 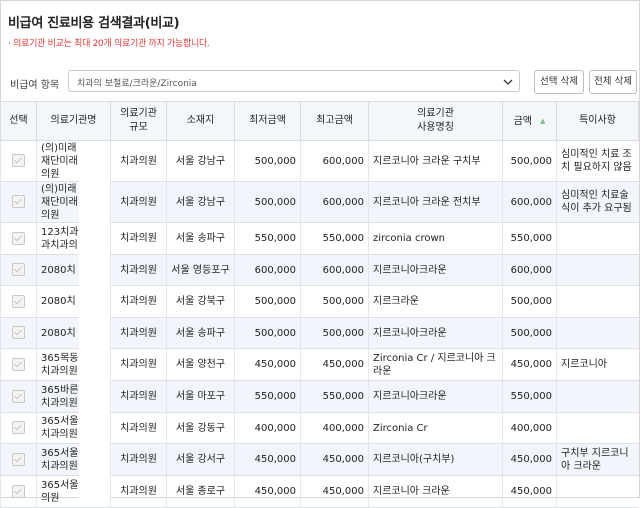 What do you see at coordinates (435, 238) in the screenshot?
I see `use-name-cell: zirconia crown` at bounding box center [435, 238].